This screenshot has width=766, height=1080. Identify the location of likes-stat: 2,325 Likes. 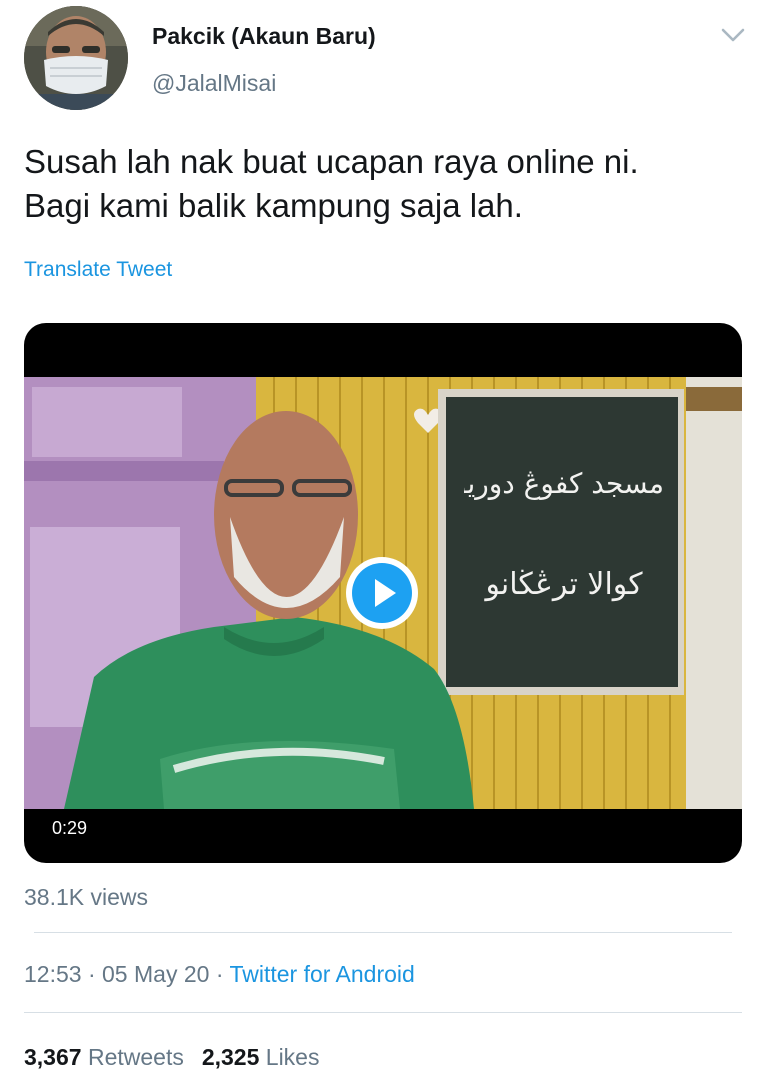
(261, 1057).